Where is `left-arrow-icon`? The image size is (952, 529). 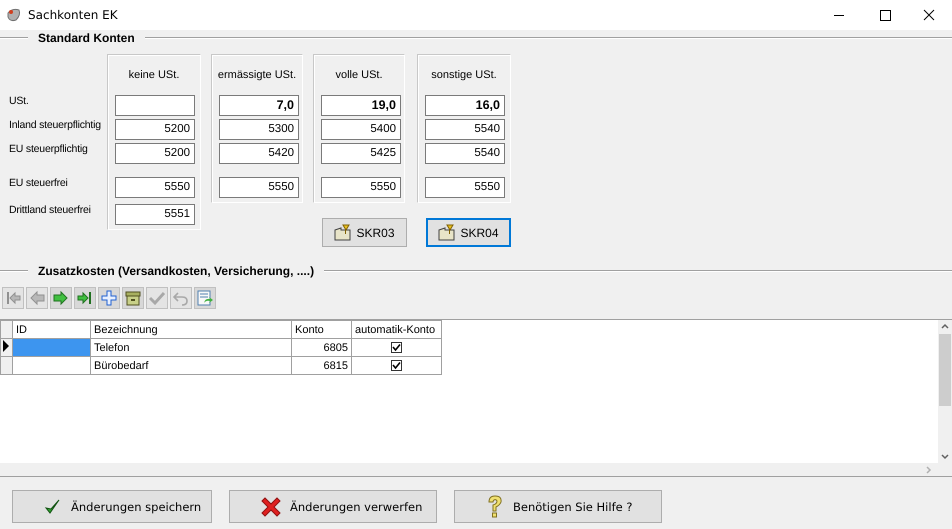 left-arrow-icon is located at coordinates (37, 298).